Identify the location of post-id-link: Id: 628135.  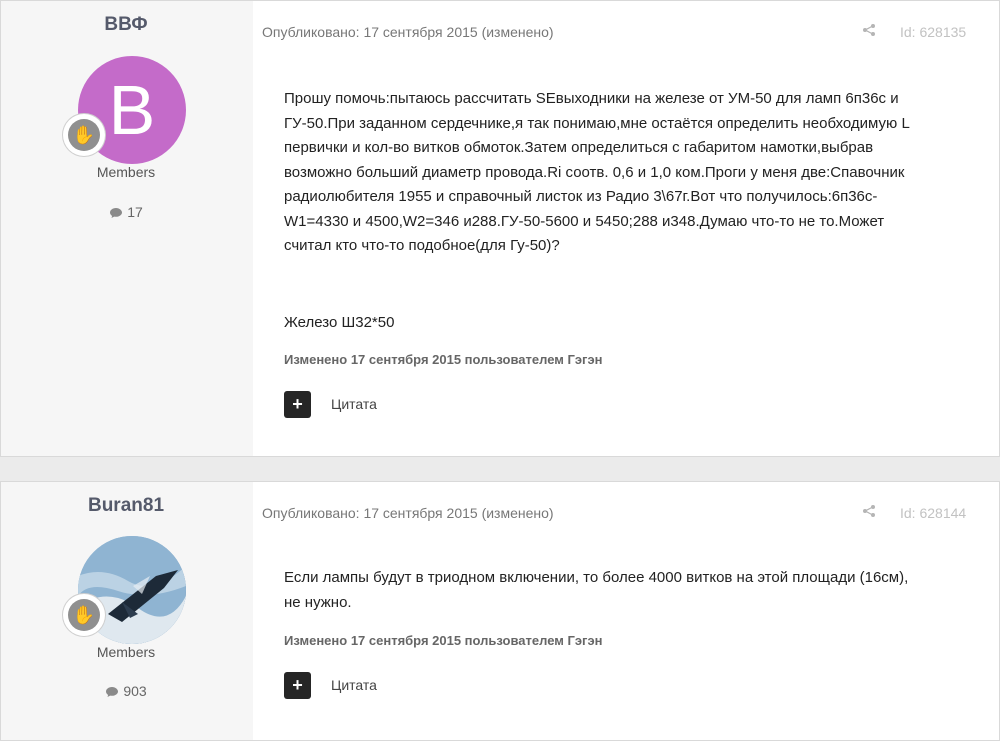
(933, 32).